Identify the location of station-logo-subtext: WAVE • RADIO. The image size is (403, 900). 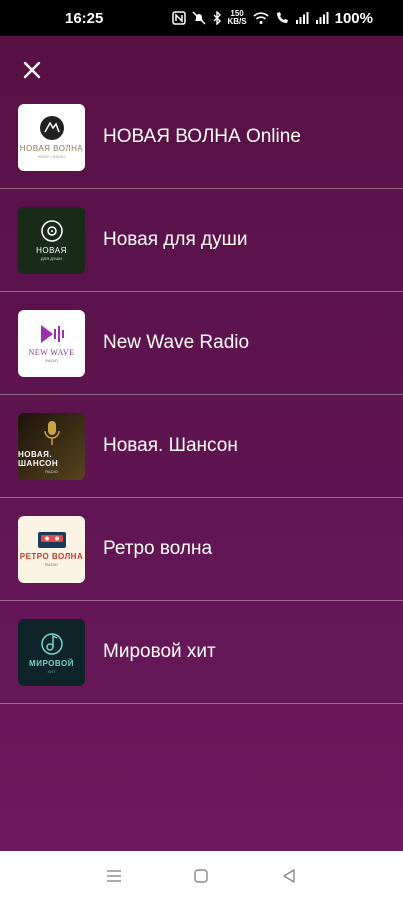
(51, 156).